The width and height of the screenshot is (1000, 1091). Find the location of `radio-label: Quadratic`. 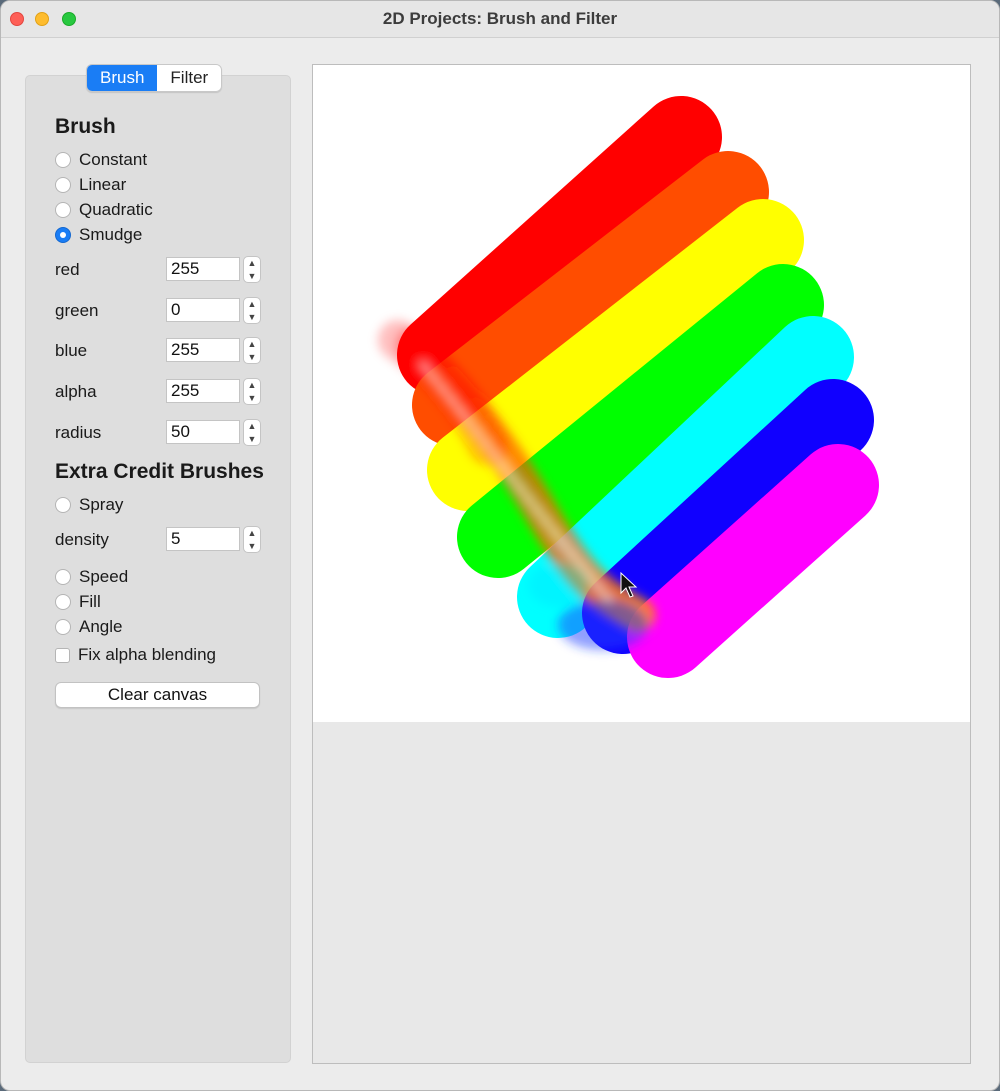

radio-label: Quadratic is located at coordinates (116, 209).